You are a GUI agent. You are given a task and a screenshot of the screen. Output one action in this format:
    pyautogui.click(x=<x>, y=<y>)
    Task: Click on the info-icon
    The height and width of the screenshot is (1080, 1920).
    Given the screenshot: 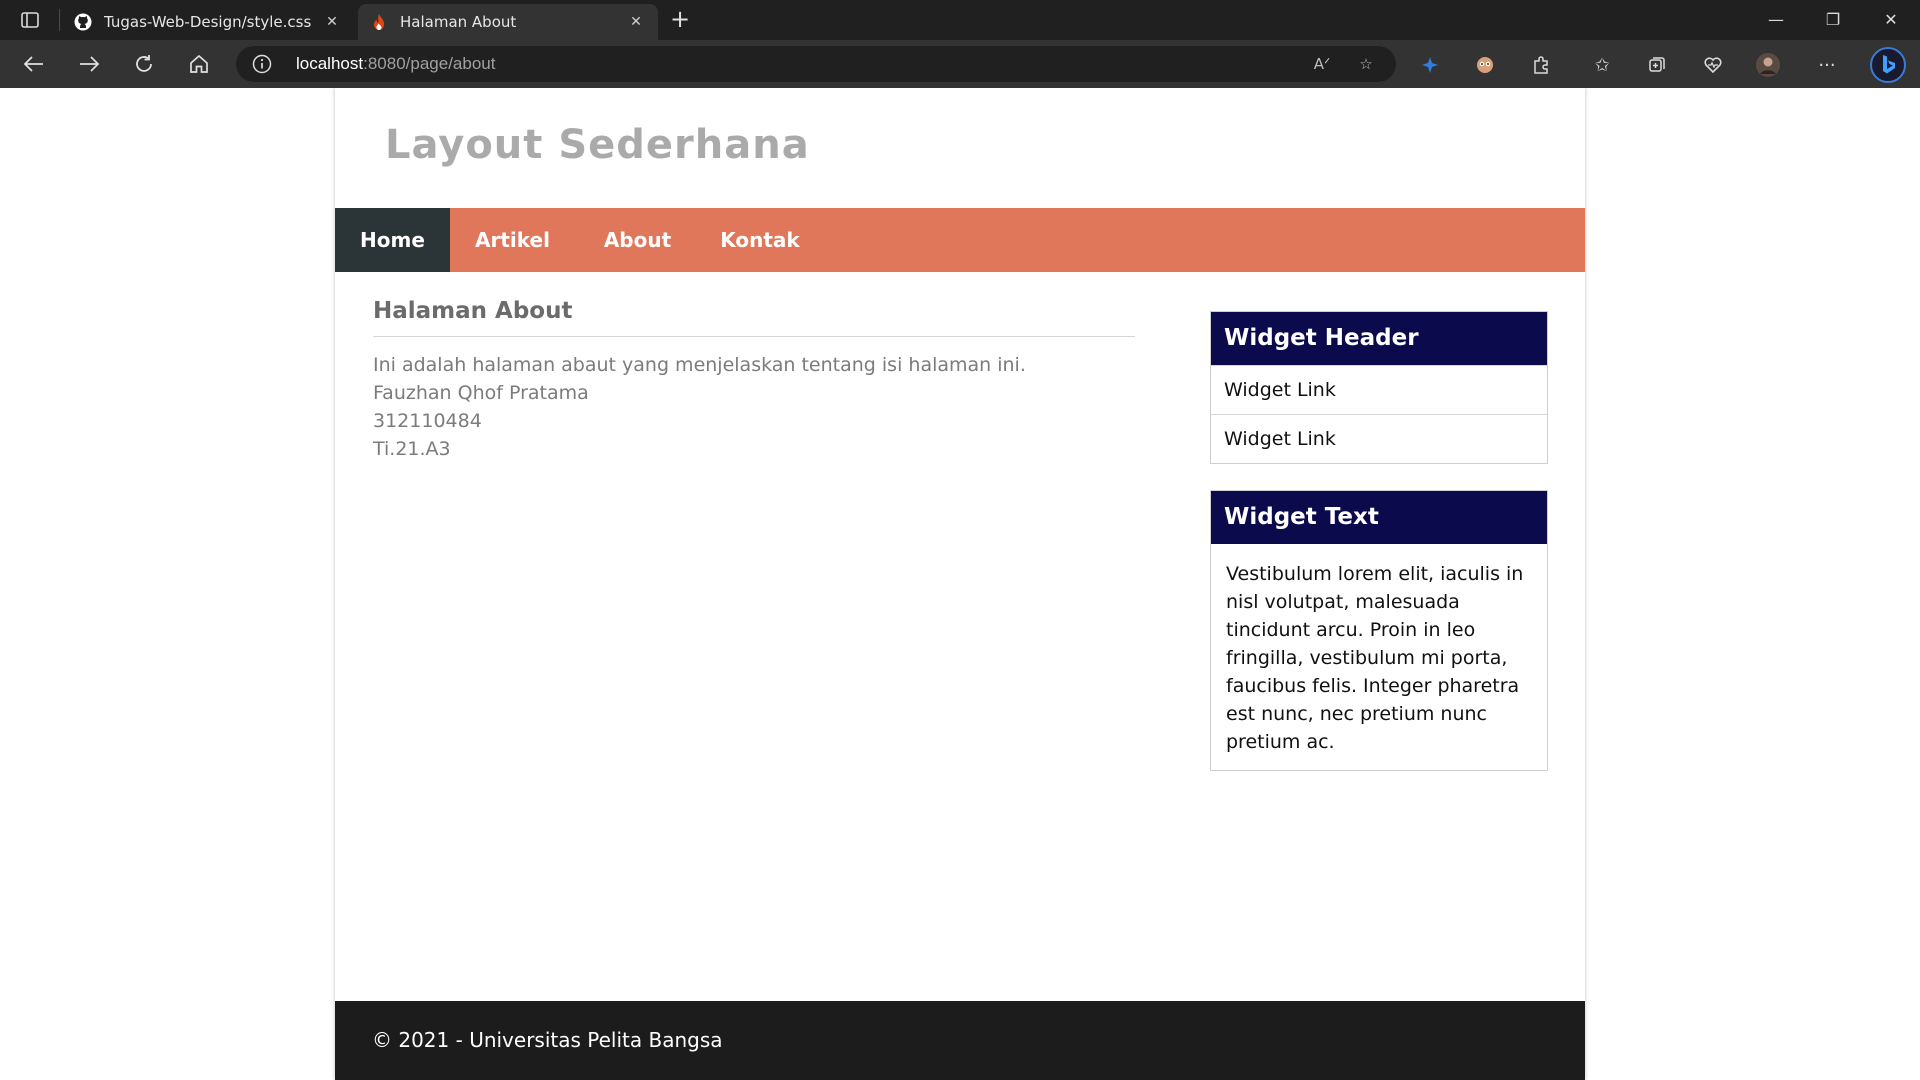 What is the action you would take?
    pyautogui.click(x=262, y=64)
    